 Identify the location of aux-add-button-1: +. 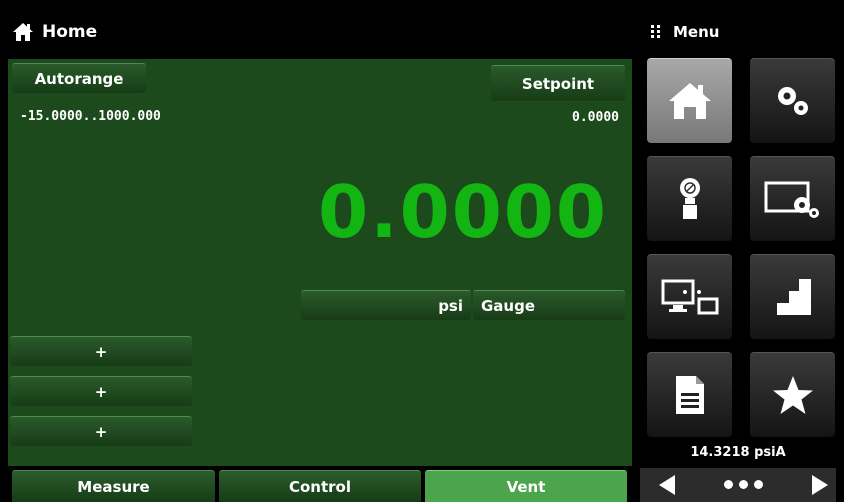
(101, 351).